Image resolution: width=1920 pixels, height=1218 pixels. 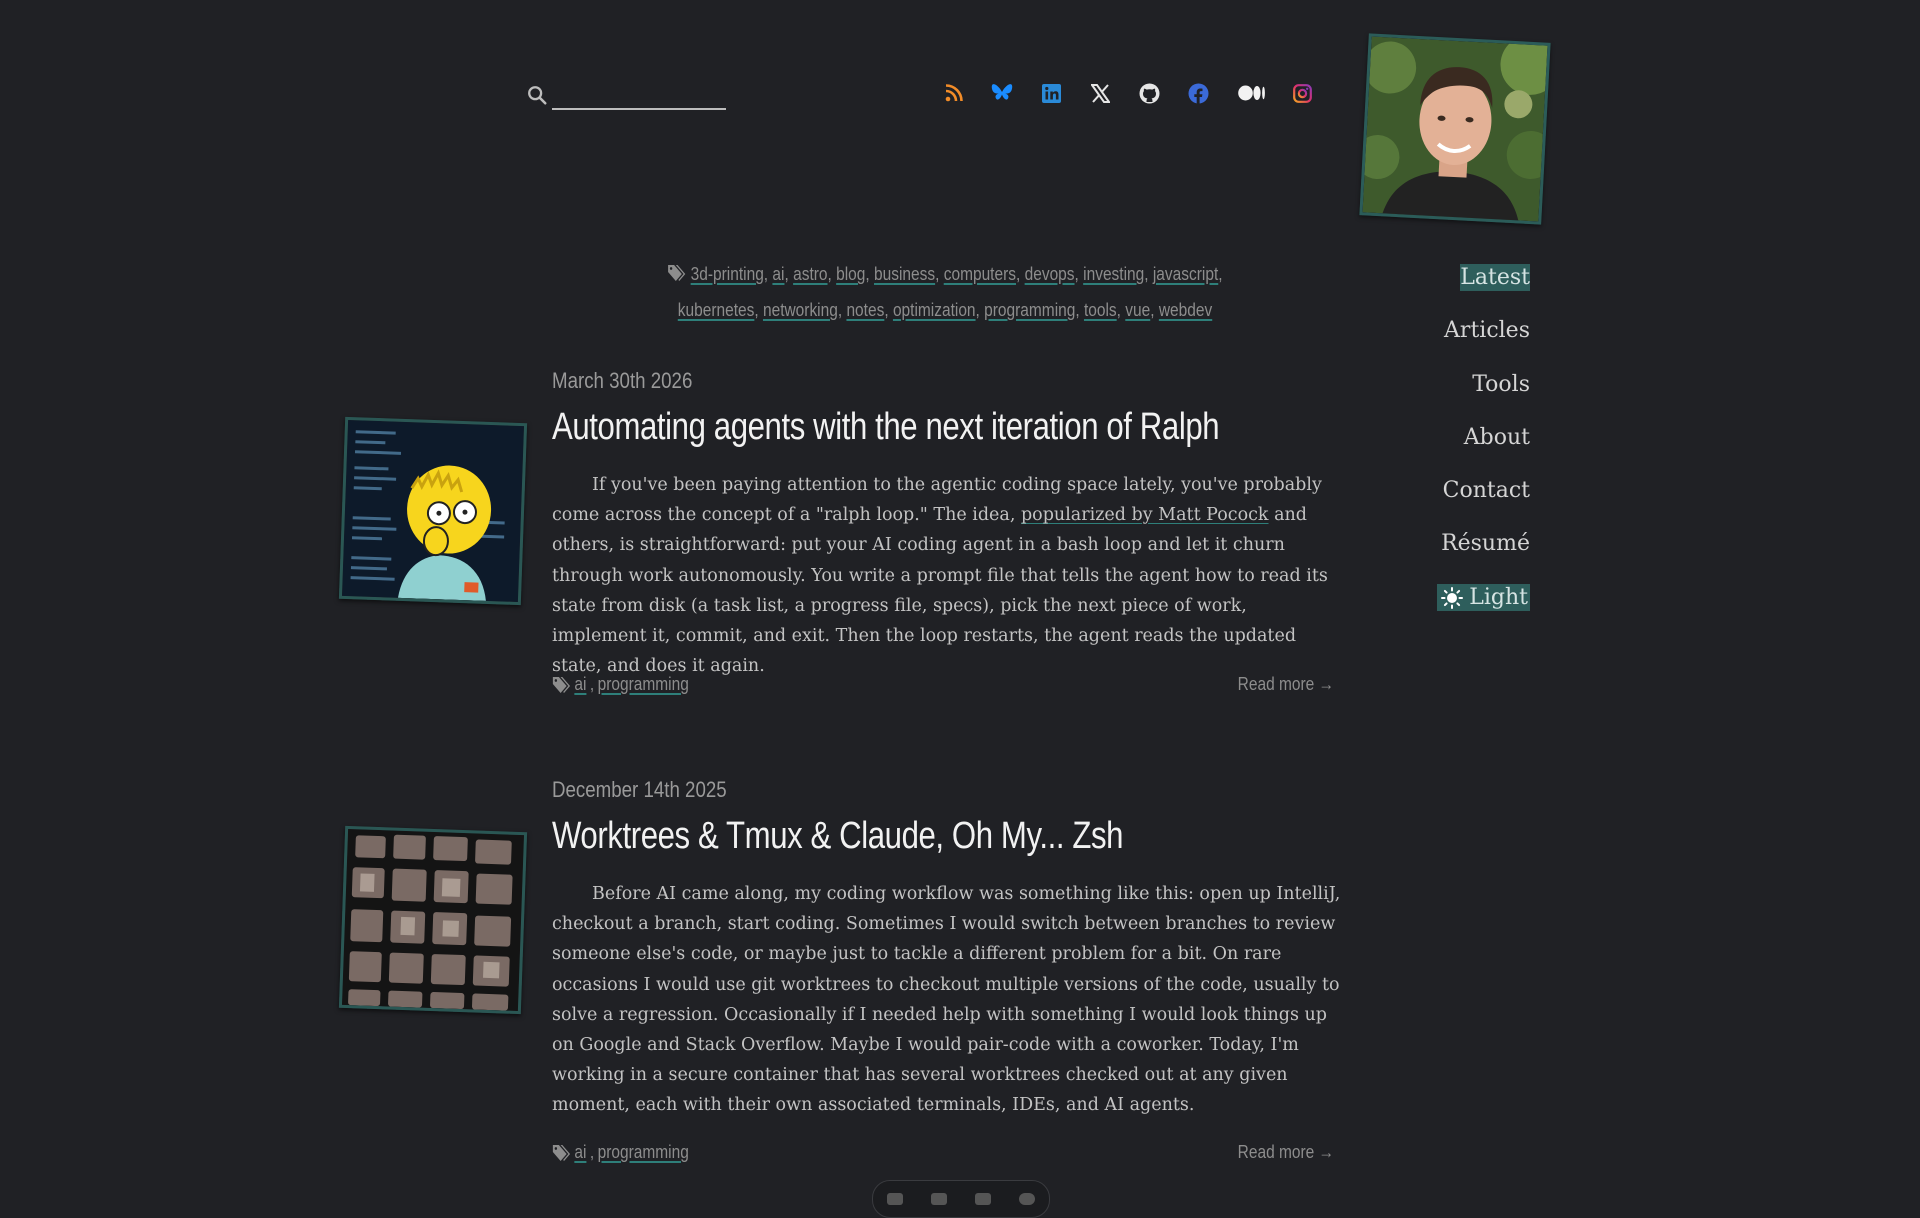 What do you see at coordinates (622, 380) in the screenshot?
I see `post-date: March 30th 2026` at bounding box center [622, 380].